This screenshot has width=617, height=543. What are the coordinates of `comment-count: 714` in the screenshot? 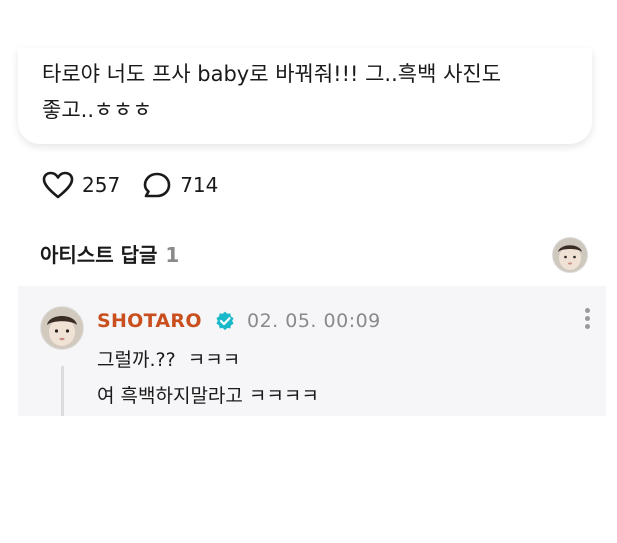 It's located at (199, 185).